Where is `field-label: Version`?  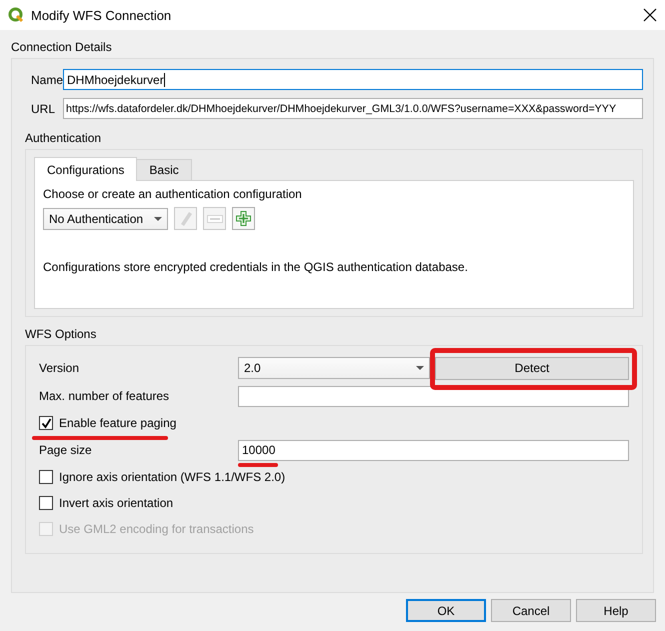
field-label: Version is located at coordinates (59, 368).